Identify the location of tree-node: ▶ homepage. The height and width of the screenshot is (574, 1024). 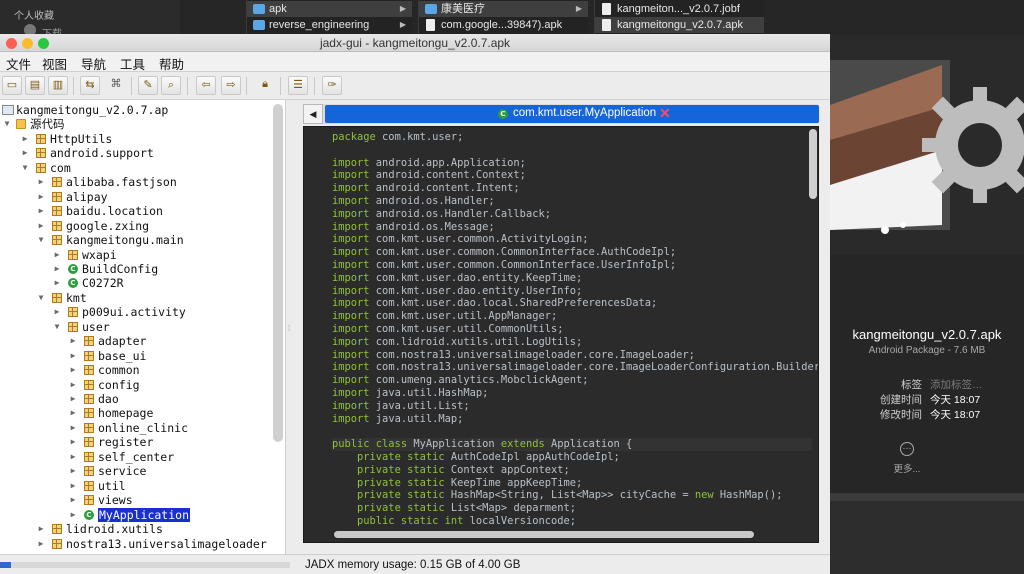
(141, 413).